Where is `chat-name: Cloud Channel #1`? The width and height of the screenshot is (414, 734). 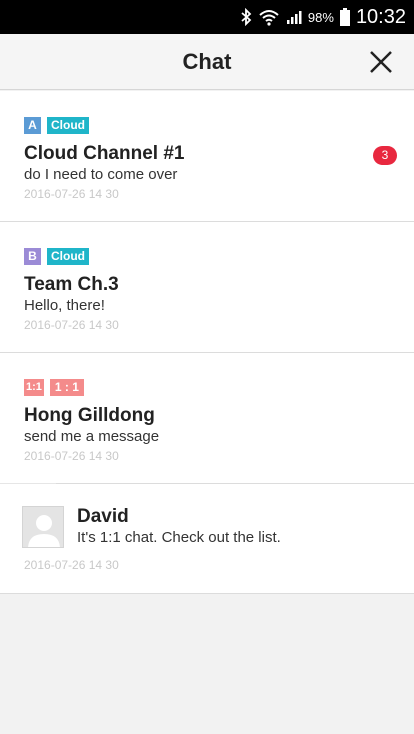 chat-name: Cloud Channel #1 is located at coordinates (104, 153).